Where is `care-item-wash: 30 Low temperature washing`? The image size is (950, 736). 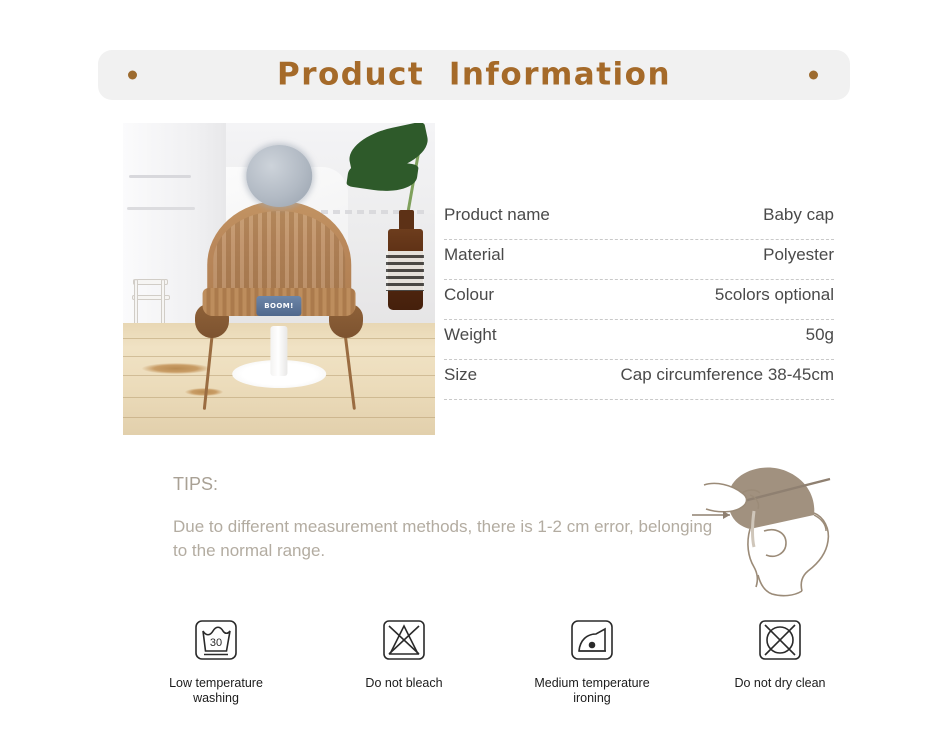
care-item-wash: 30 Low temperature washing is located at coordinates (216, 662).